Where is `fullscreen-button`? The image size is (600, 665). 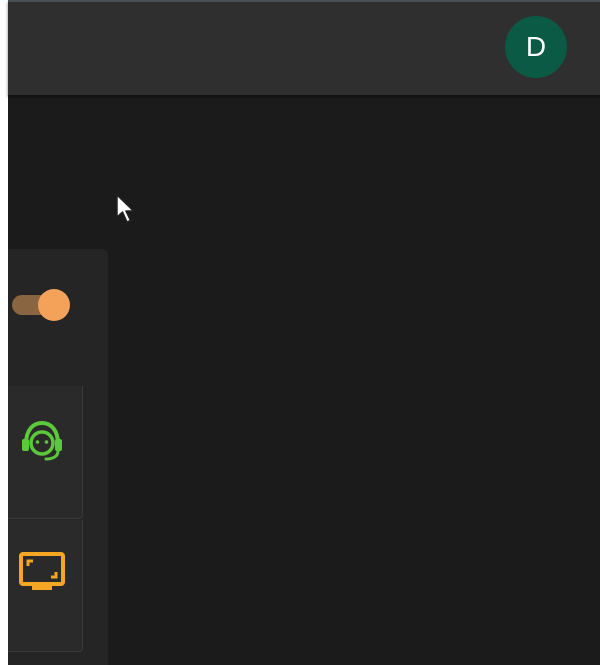 fullscreen-button is located at coordinates (45, 586).